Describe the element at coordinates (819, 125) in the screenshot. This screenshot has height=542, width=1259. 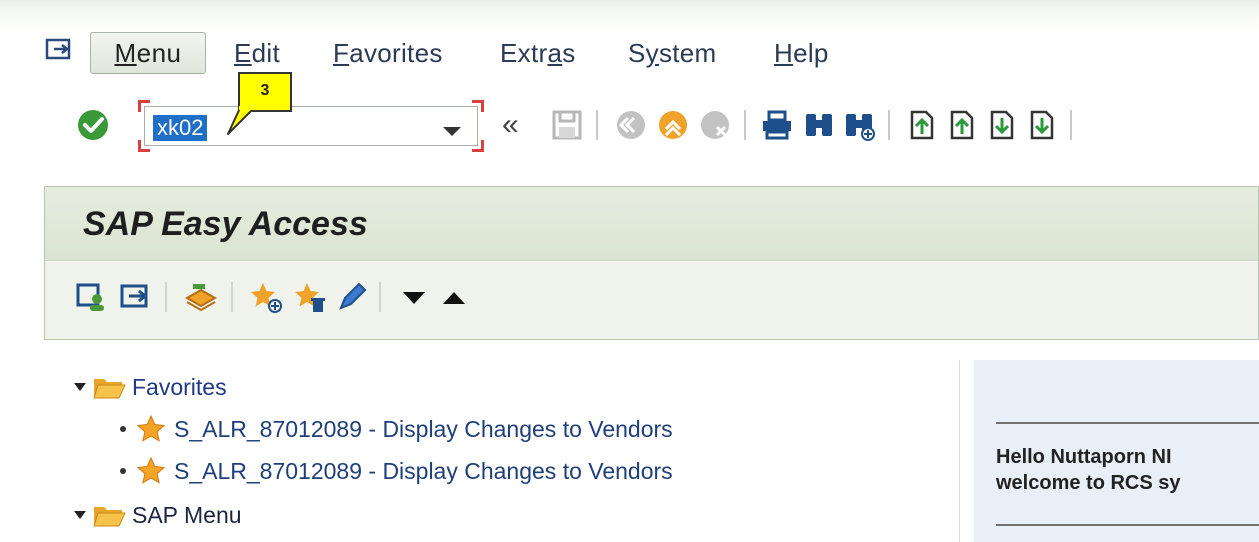
I see `find-icon` at that location.